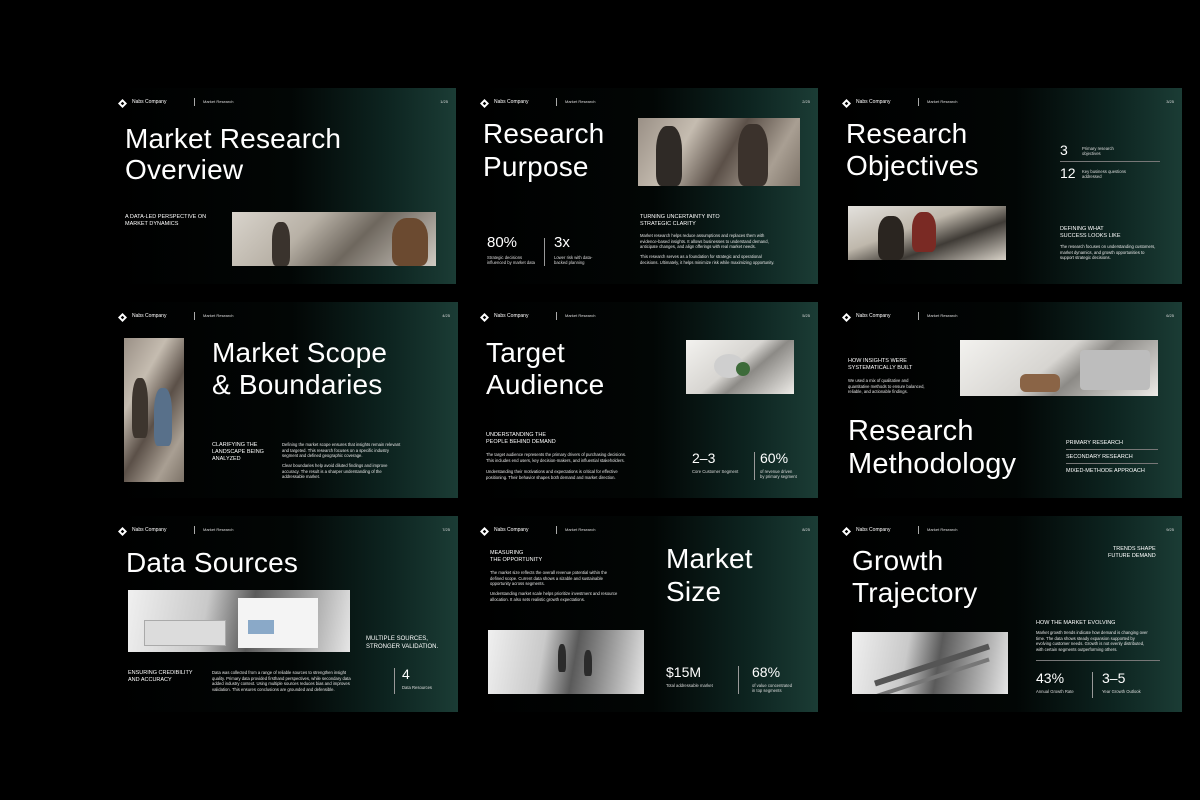 This screenshot has height=800, width=1200. What do you see at coordinates (694, 591) in the screenshot?
I see `slide-title-line-2: Size` at bounding box center [694, 591].